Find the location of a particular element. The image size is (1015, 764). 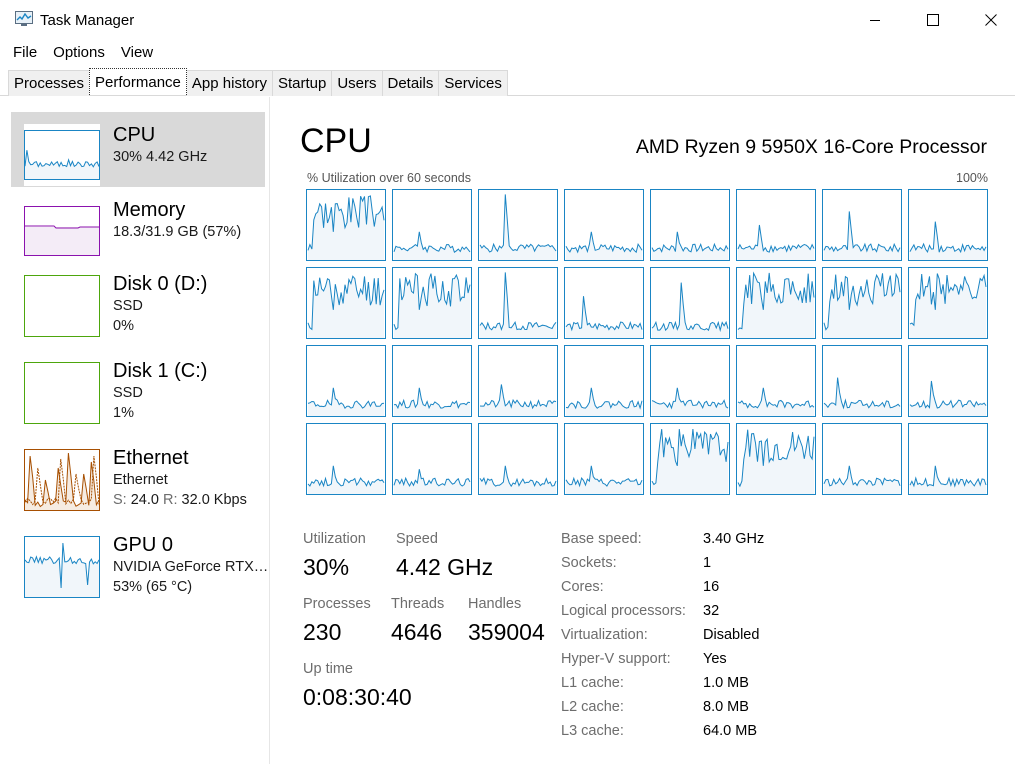

close-button is located at coordinates (988, 20).